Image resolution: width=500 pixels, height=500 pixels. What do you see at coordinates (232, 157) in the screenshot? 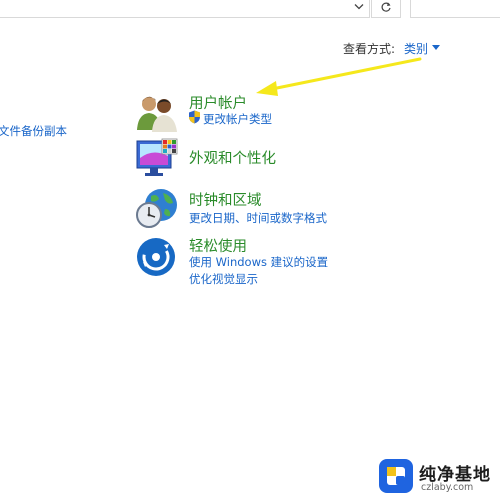
I see `category-title-appearance: 外观和个性化` at bounding box center [232, 157].